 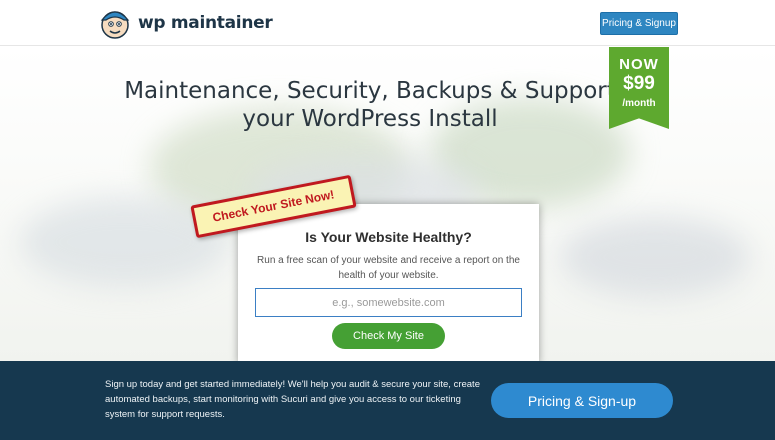 What do you see at coordinates (388, 336) in the screenshot?
I see `check-my-site-button: Check My Site` at bounding box center [388, 336].